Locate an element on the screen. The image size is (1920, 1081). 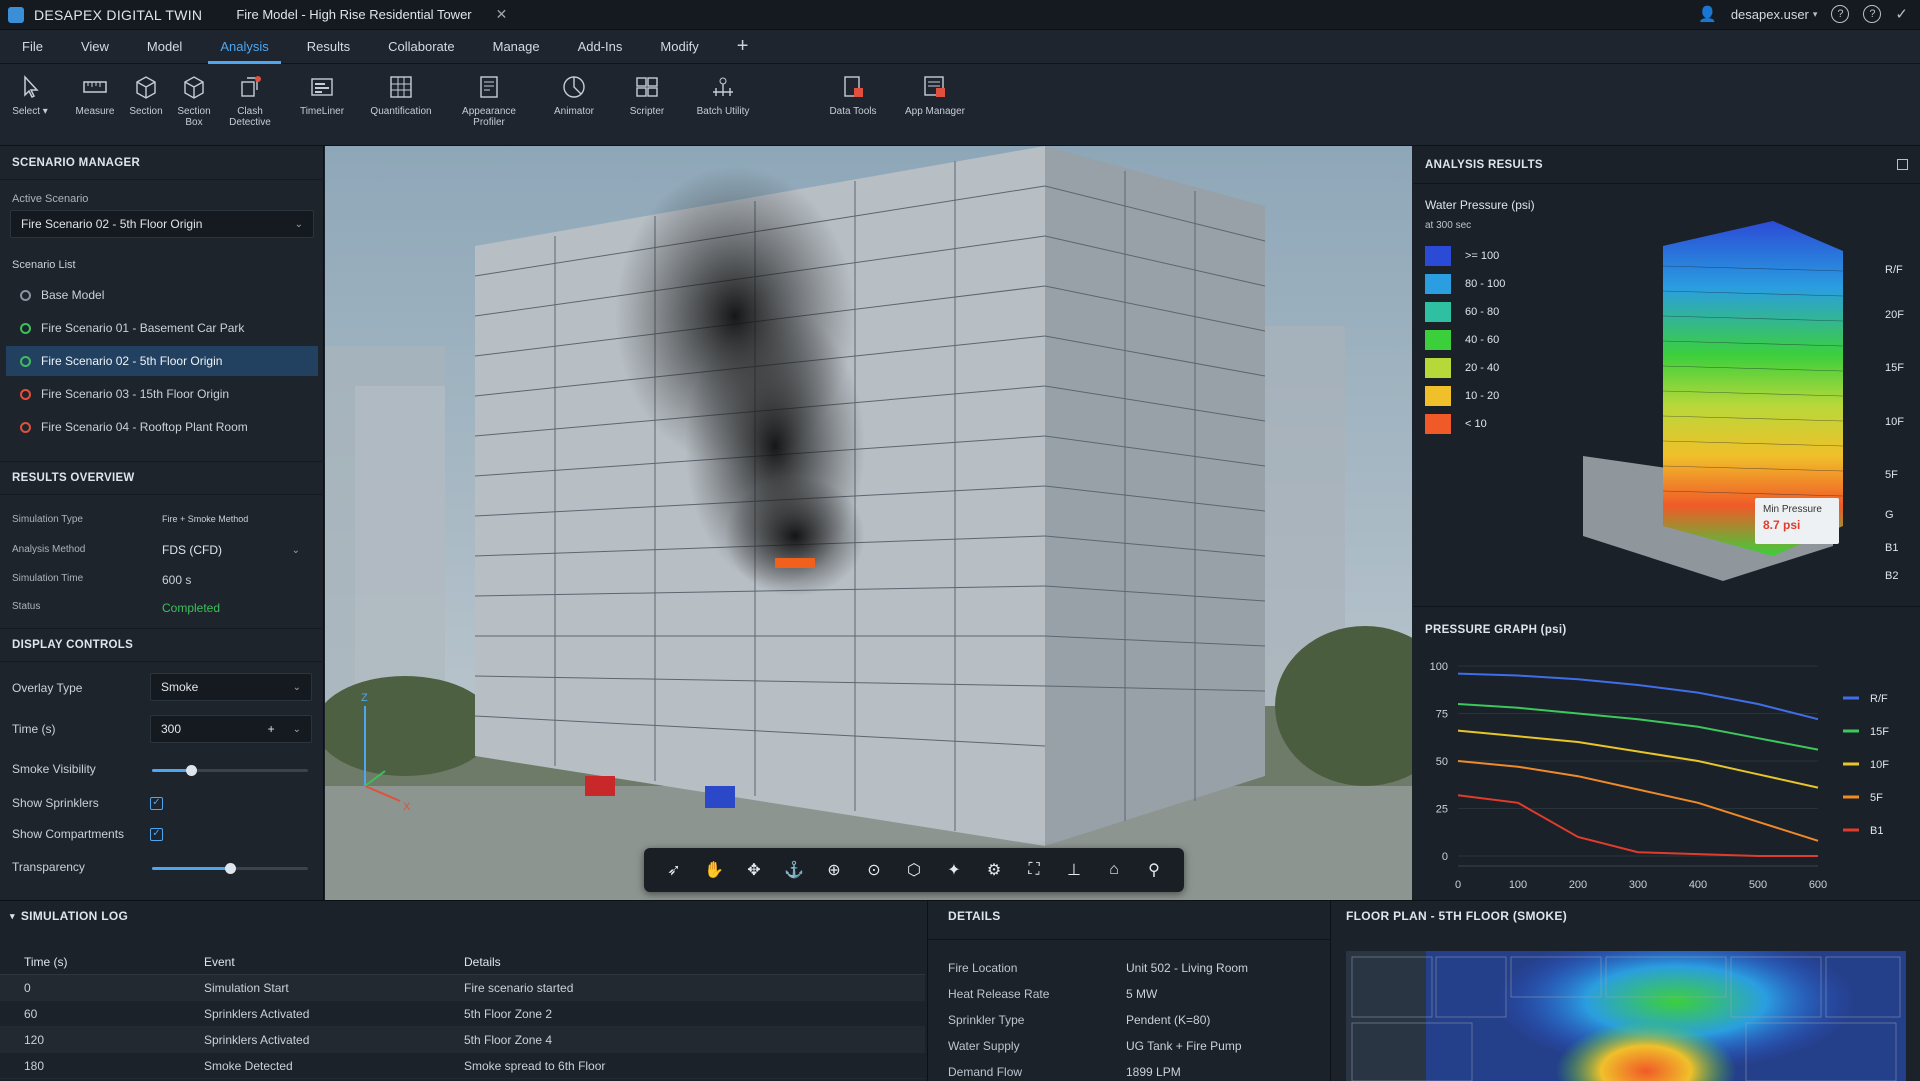
smoke-visibility-slider is located at coordinates (230, 770).